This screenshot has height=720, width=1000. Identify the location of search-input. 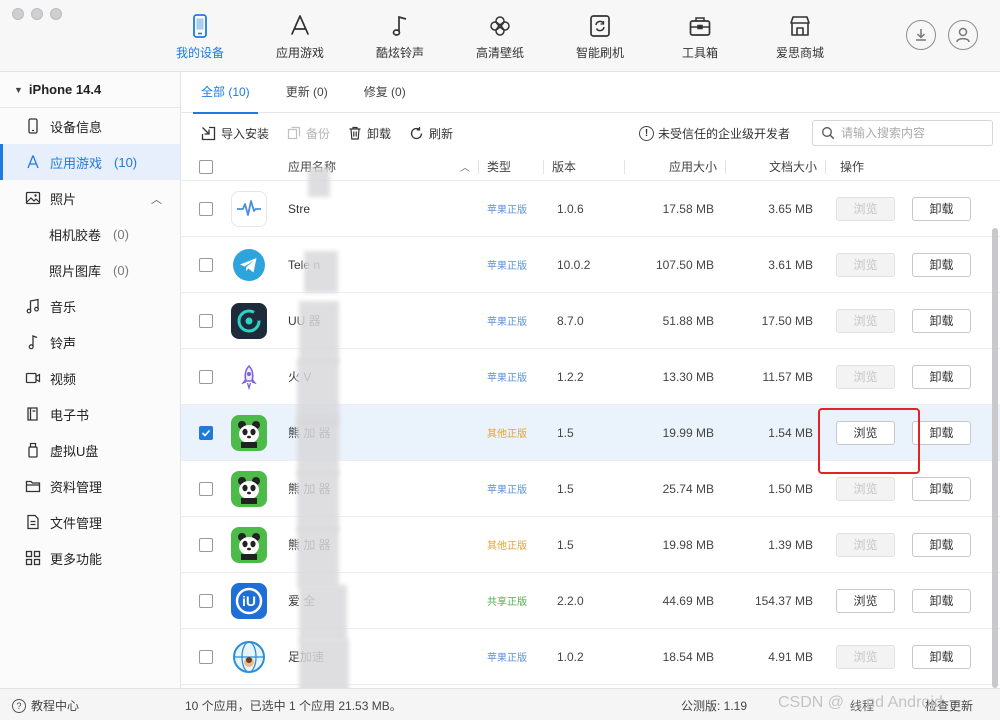
(911, 133).